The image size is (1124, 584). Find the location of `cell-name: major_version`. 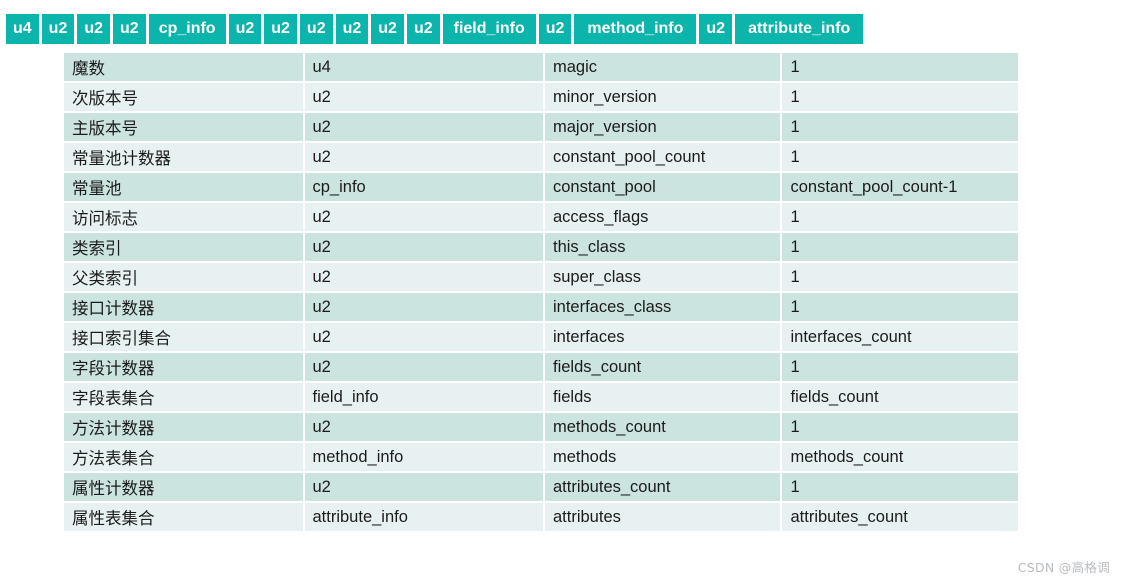

cell-name: major_version is located at coordinates (663, 127).